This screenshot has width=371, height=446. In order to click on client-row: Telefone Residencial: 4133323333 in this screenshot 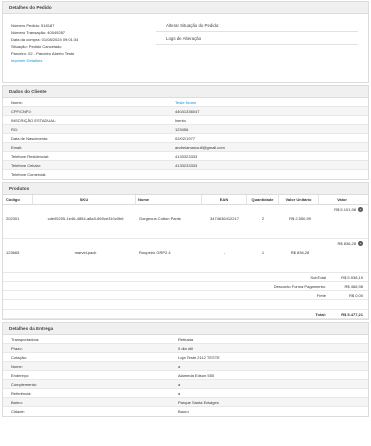, I will do `click(185, 156)`.